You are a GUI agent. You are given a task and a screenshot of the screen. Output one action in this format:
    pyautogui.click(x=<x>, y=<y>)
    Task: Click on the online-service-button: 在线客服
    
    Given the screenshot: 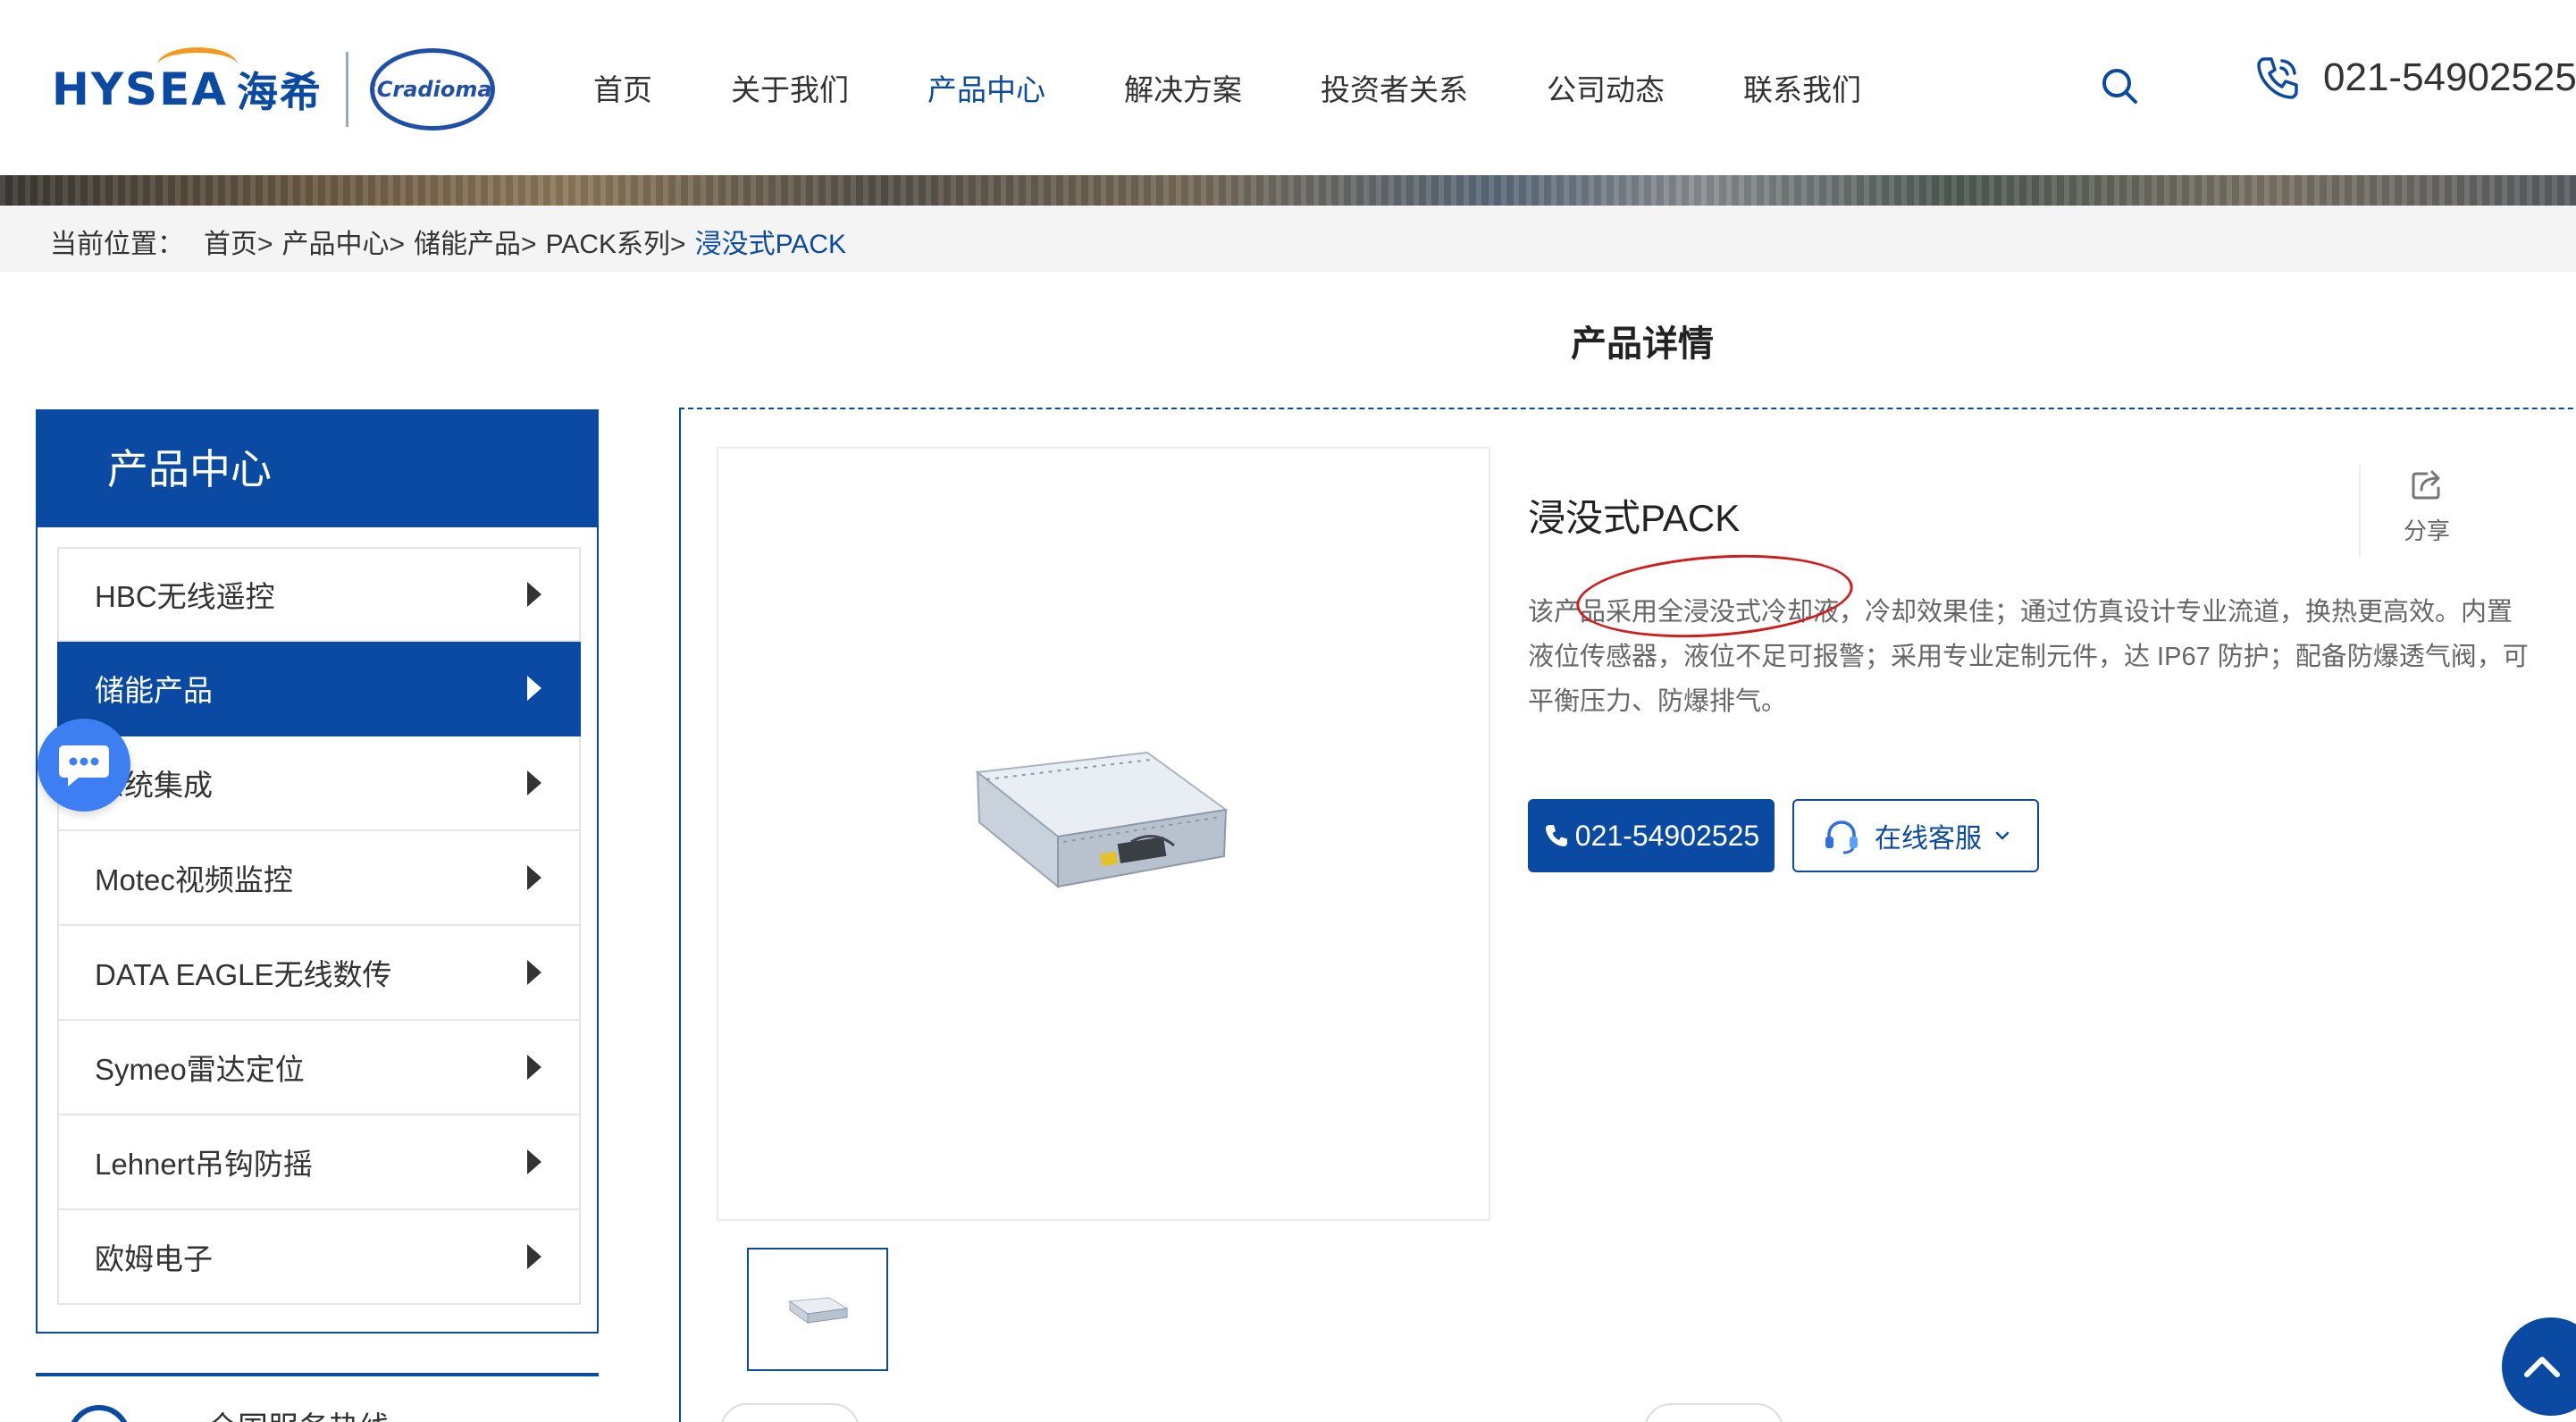 What is the action you would take?
    pyautogui.click(x=1916, y=835)
    